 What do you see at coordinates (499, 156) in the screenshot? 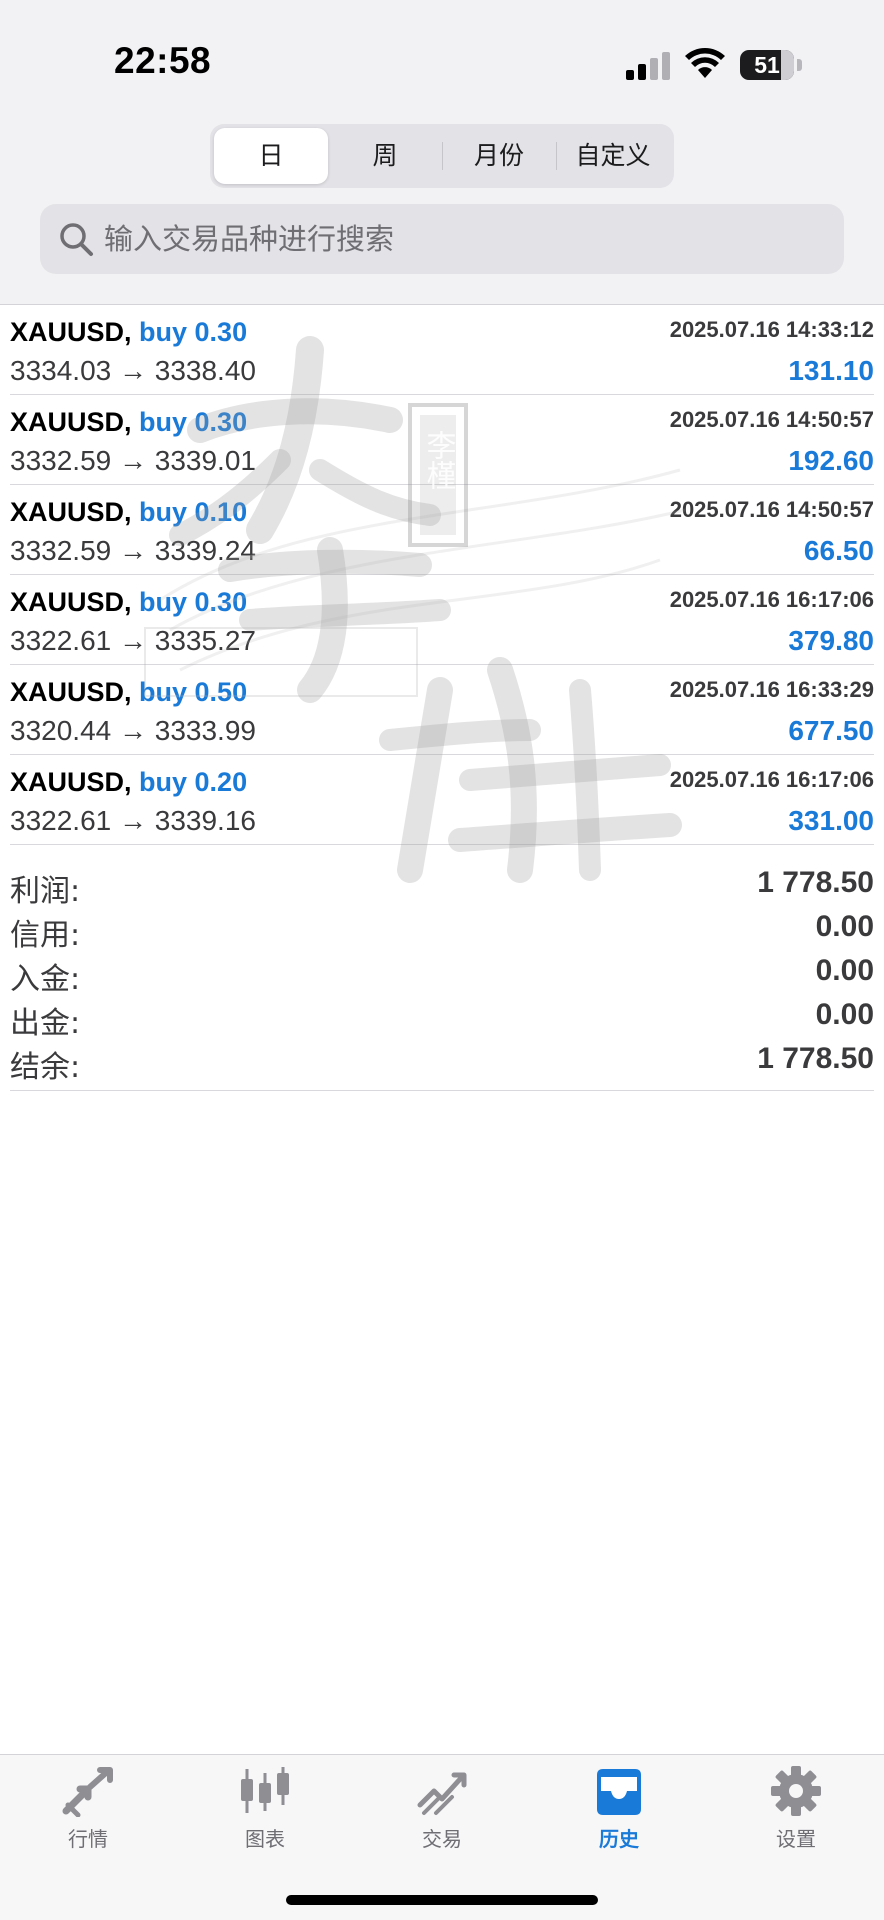
I see `segment-month: 月份` at bounding box center [499, 156].